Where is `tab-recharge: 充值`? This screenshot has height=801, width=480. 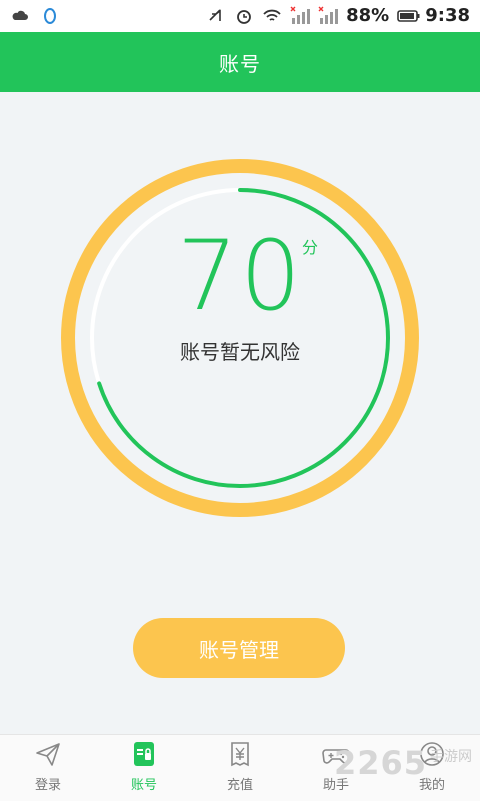 tab-recharge: 充值 is located at coordinates (240, 768).